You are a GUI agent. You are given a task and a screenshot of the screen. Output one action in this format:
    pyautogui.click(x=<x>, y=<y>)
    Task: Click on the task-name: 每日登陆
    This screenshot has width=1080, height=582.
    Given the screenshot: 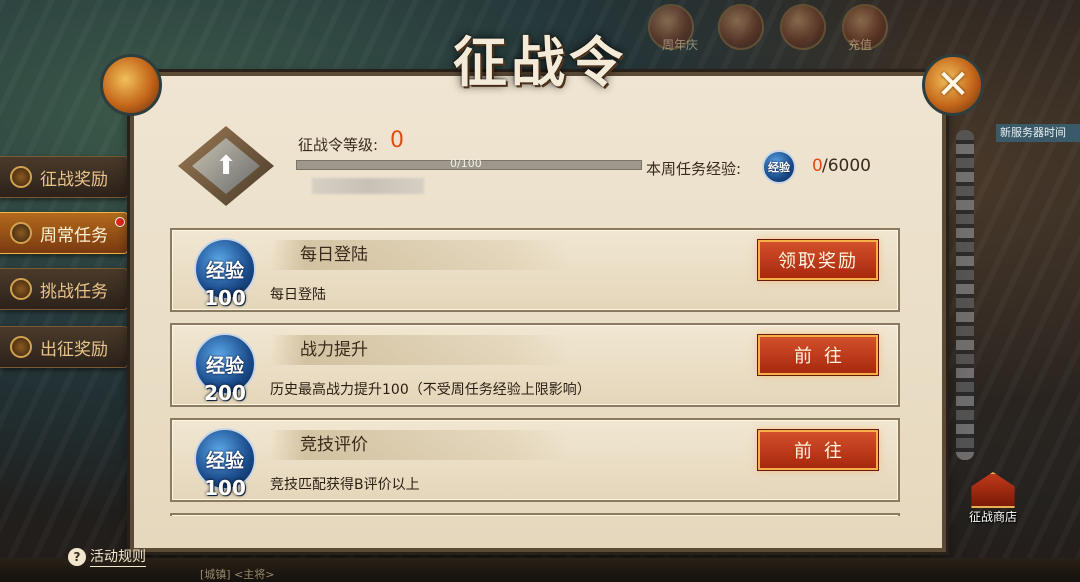 What is the action you would take?
    pyautogui.click(x=420, y=255)
    